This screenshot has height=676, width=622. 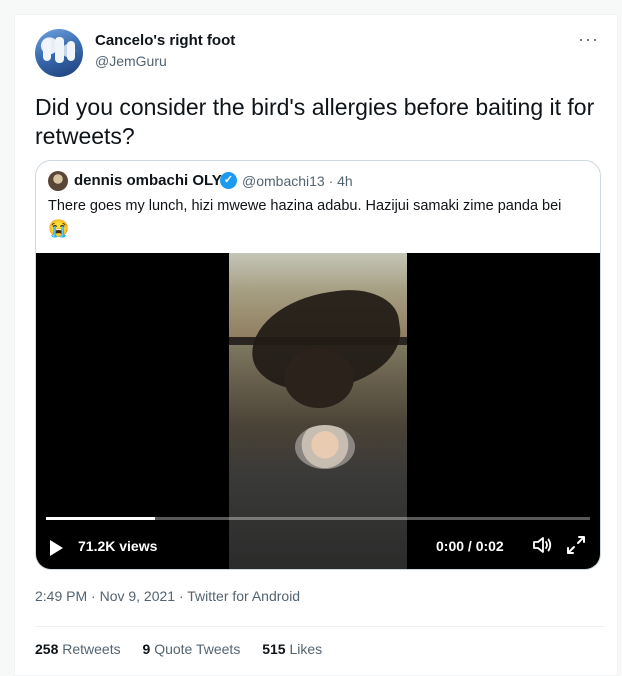 I want to click on author-name: Cancelo's right foot, so click(x=165, y=40).